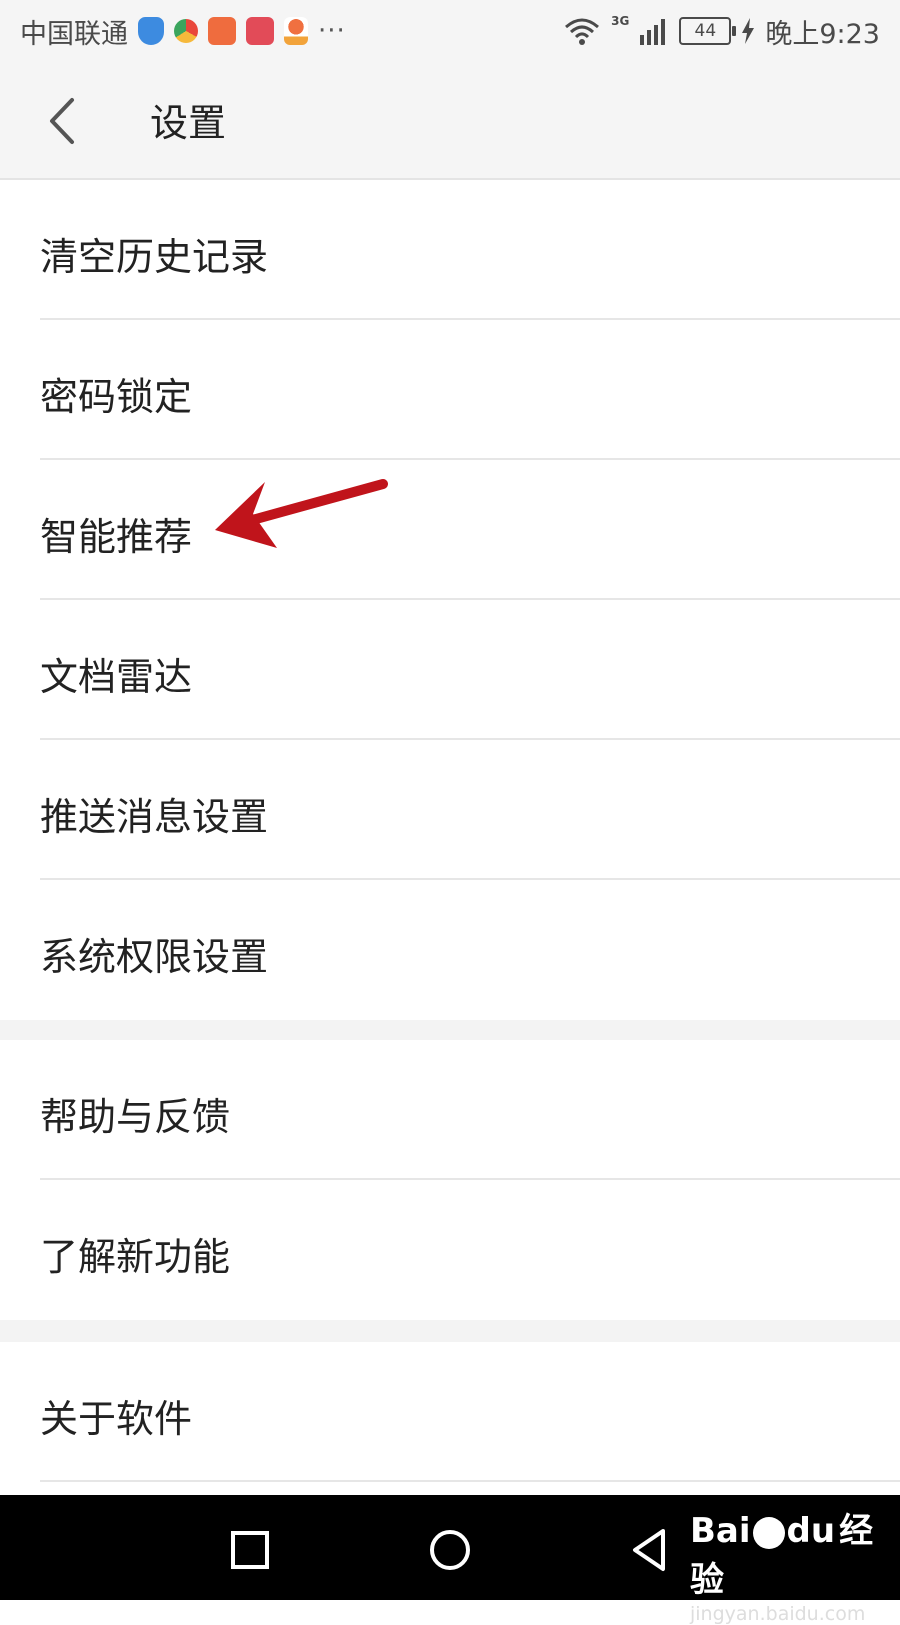  I want to click on charging-icon, so click(748, 31).